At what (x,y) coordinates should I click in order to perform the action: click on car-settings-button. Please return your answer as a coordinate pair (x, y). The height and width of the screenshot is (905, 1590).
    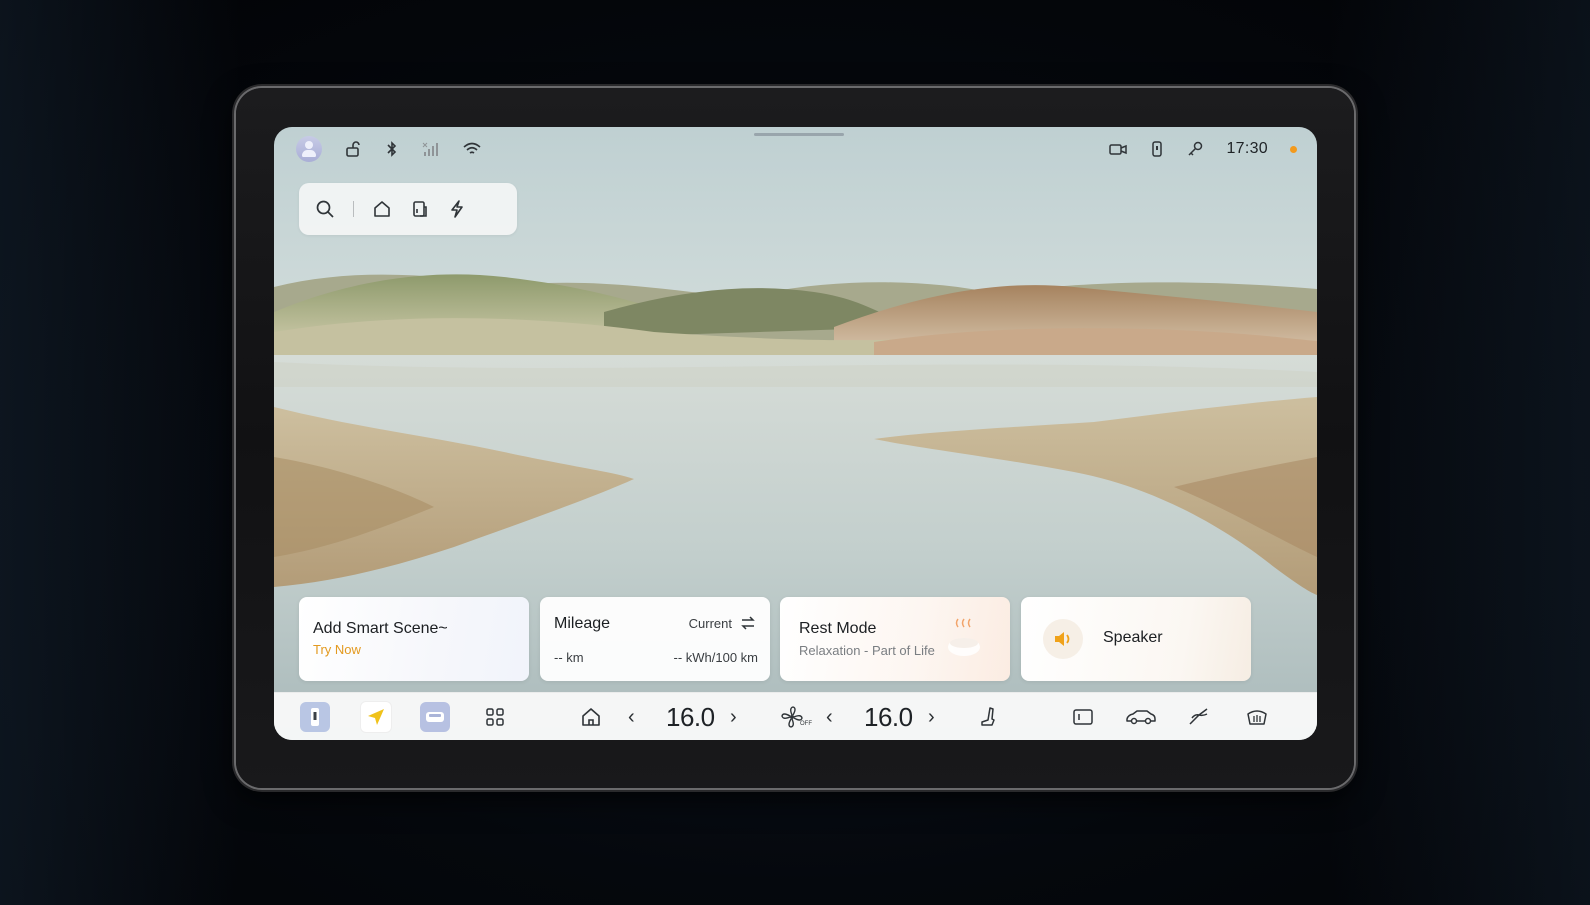
    Looking at the image, I should click on (1141, 717).